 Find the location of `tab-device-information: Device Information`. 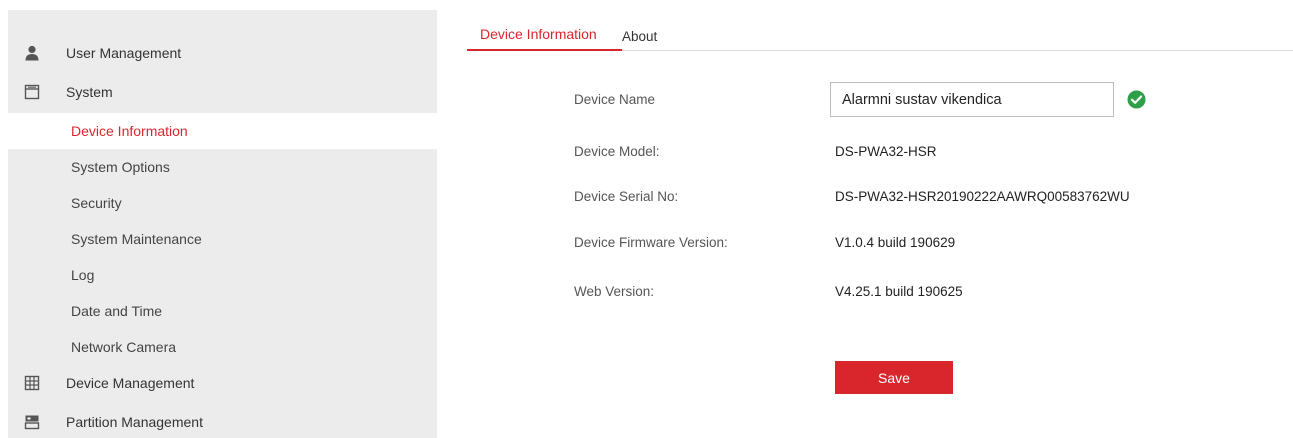

tab-device-information: Device Information is located at coordinates (544, 34).